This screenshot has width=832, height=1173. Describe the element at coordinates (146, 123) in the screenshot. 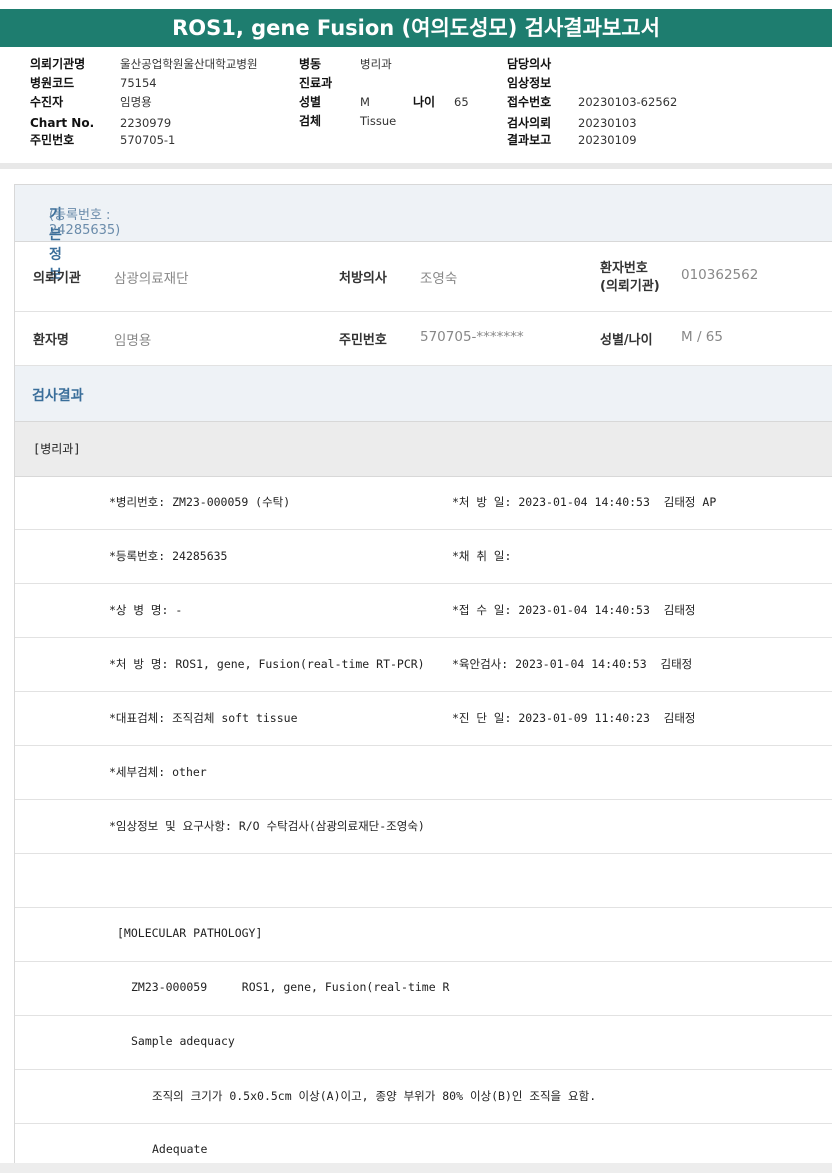

I see `chart-no-value: 2230979` at that location.